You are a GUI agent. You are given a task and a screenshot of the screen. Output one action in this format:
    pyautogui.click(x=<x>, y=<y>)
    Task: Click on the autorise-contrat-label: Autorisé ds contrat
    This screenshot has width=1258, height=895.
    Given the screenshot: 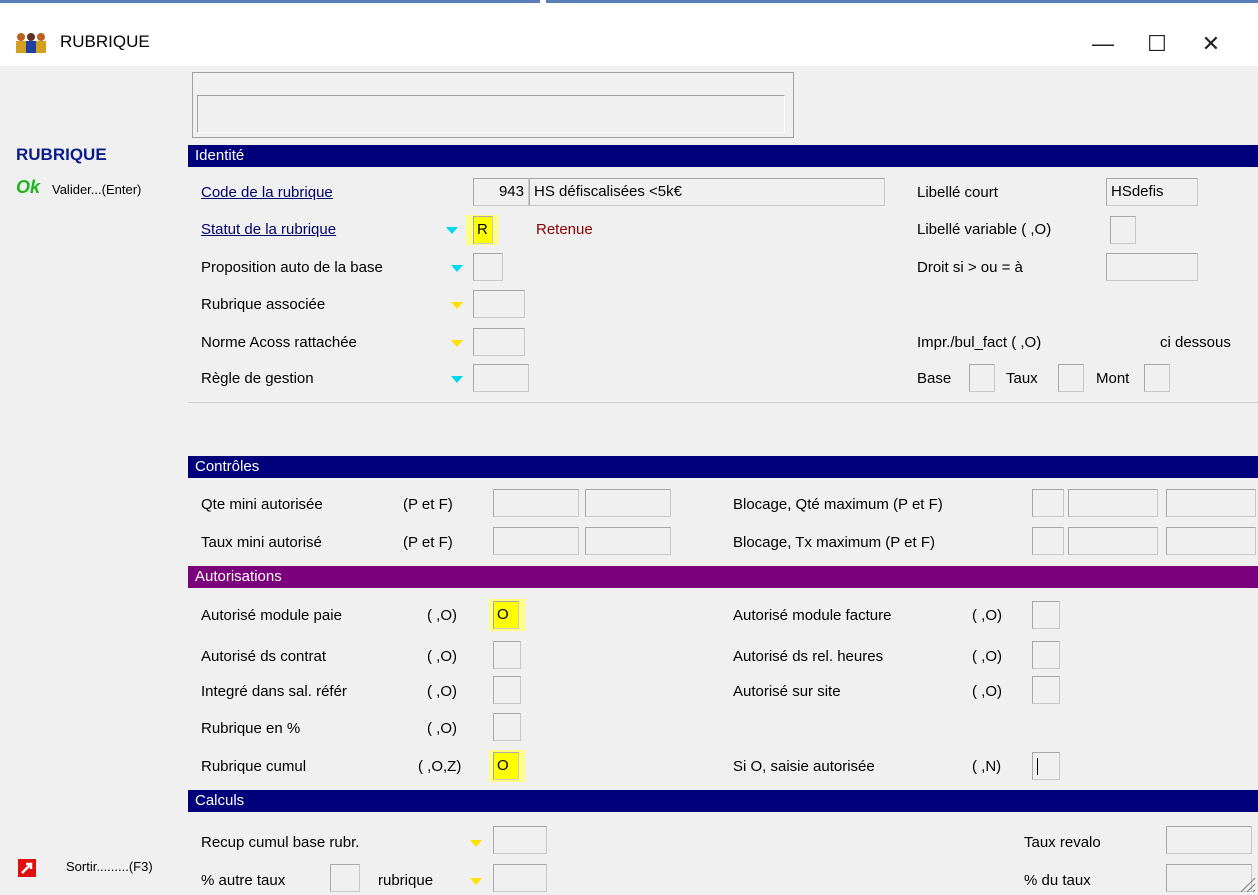 What is the action you would take?
    pyautogui.click(x=264, y=656)
    